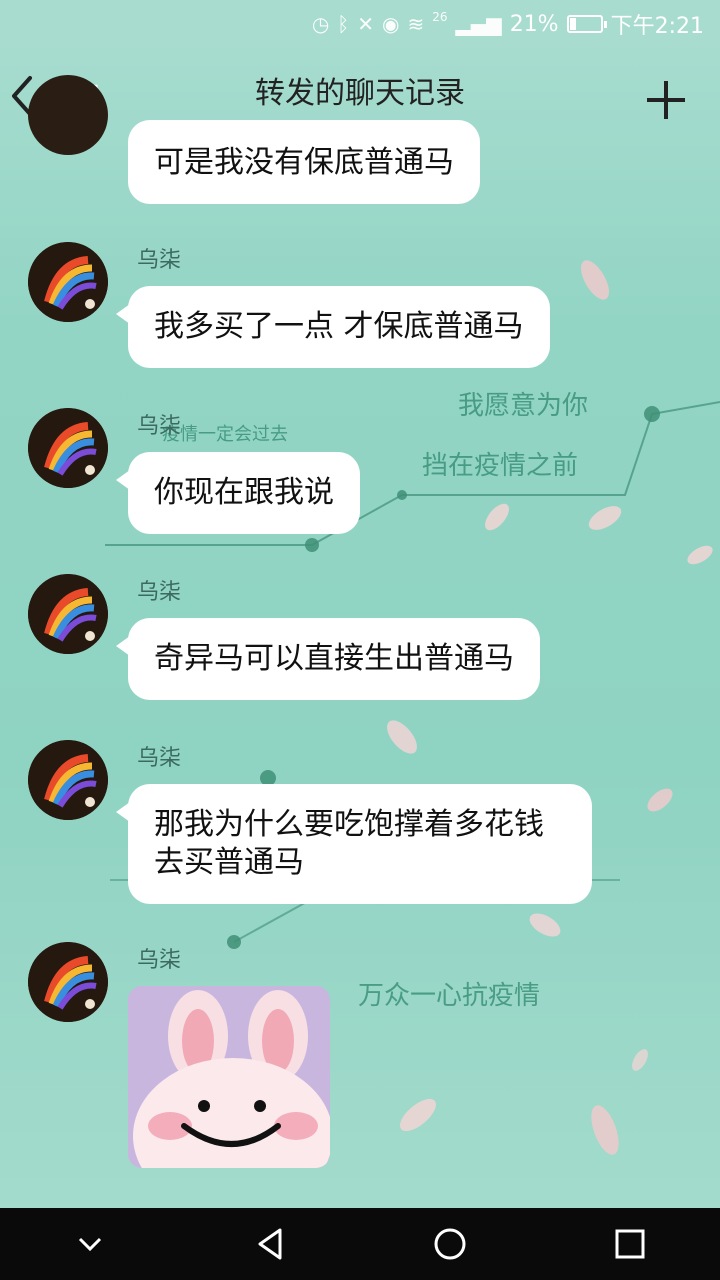  What do you see at coordinates (534, 24) in the screenshot?
I see `battery-percent: 21%` at bounding box center [534, 24].